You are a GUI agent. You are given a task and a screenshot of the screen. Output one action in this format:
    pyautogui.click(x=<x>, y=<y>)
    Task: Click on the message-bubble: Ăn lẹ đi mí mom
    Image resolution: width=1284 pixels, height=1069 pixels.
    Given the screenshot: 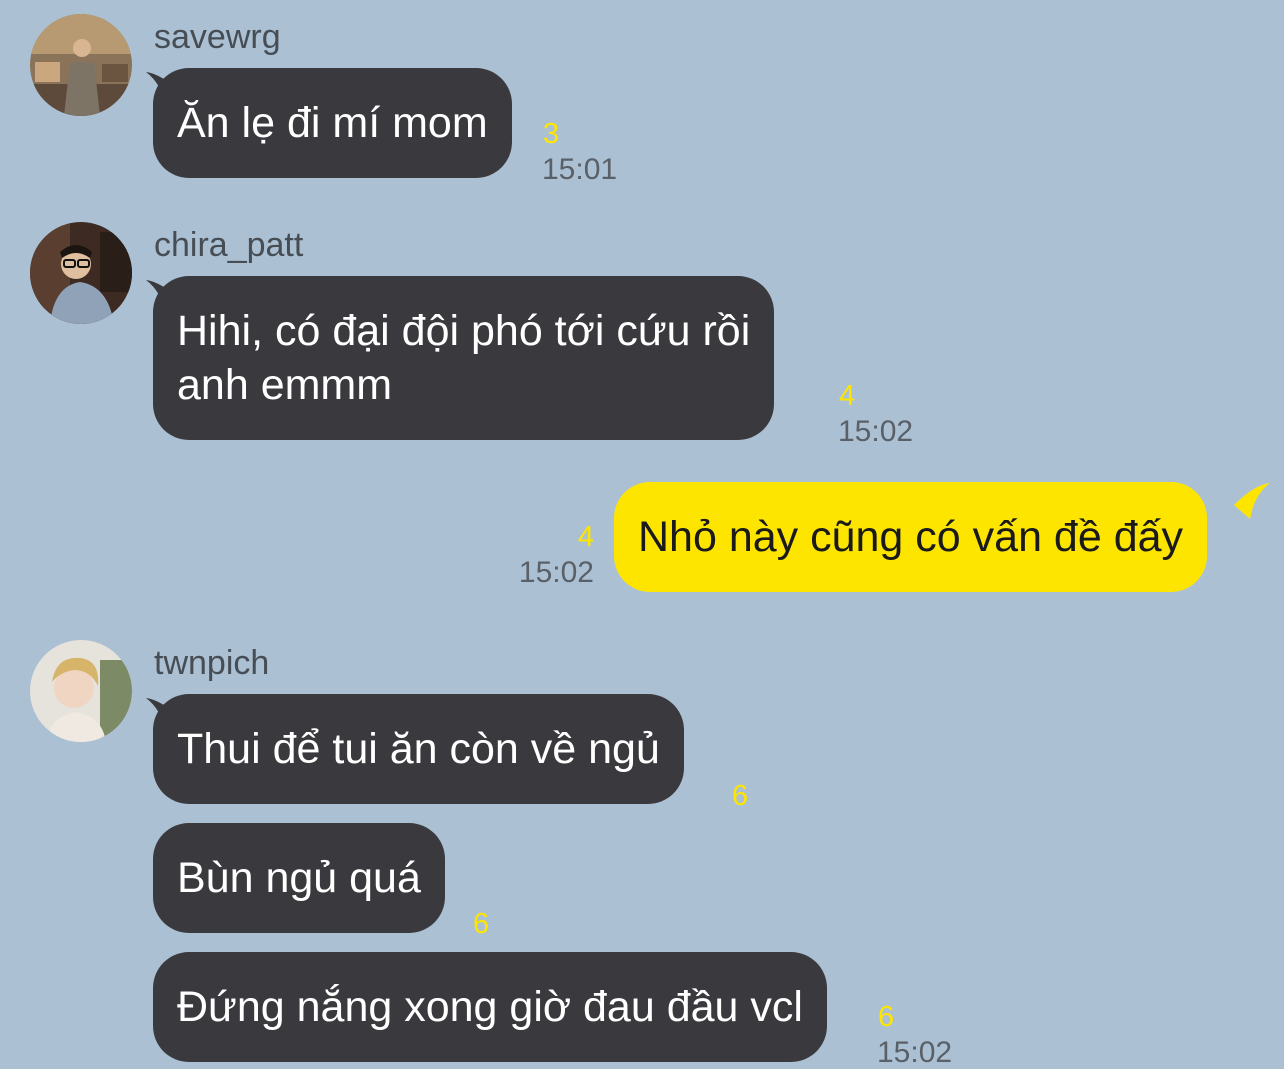 What is the action you would take?
    pyautogui.click(x=332, y=123)
    